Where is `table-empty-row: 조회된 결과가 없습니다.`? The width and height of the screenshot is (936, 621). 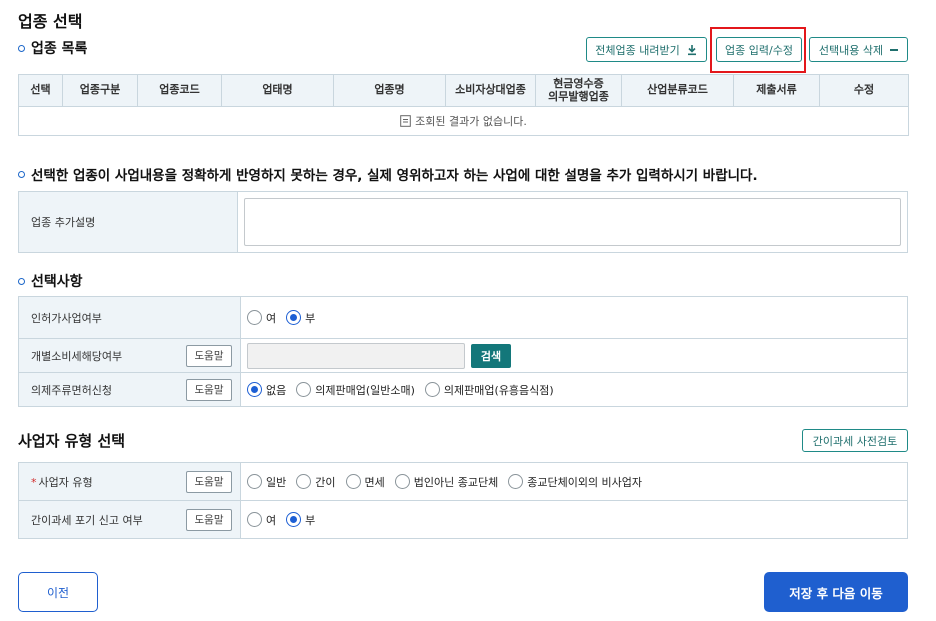
table-empty-row: 조회된 결과가 없습니다. is located at coordinates (463, 121).